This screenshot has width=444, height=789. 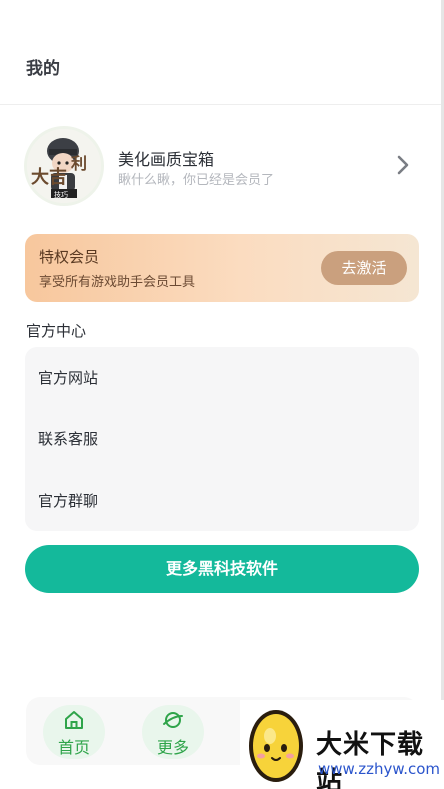 I want to click on tab-more: 更多, so click(x=173, y=732).